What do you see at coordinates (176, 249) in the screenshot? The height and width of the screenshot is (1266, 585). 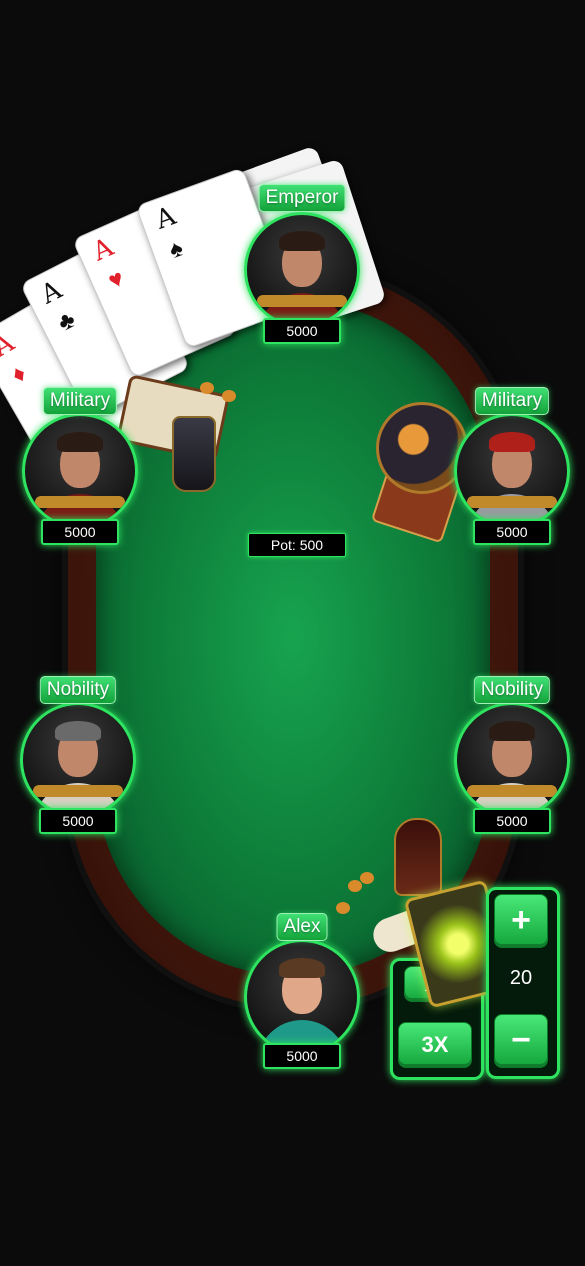 I see `card-suit: ♠` at bounding box center [176, 249].